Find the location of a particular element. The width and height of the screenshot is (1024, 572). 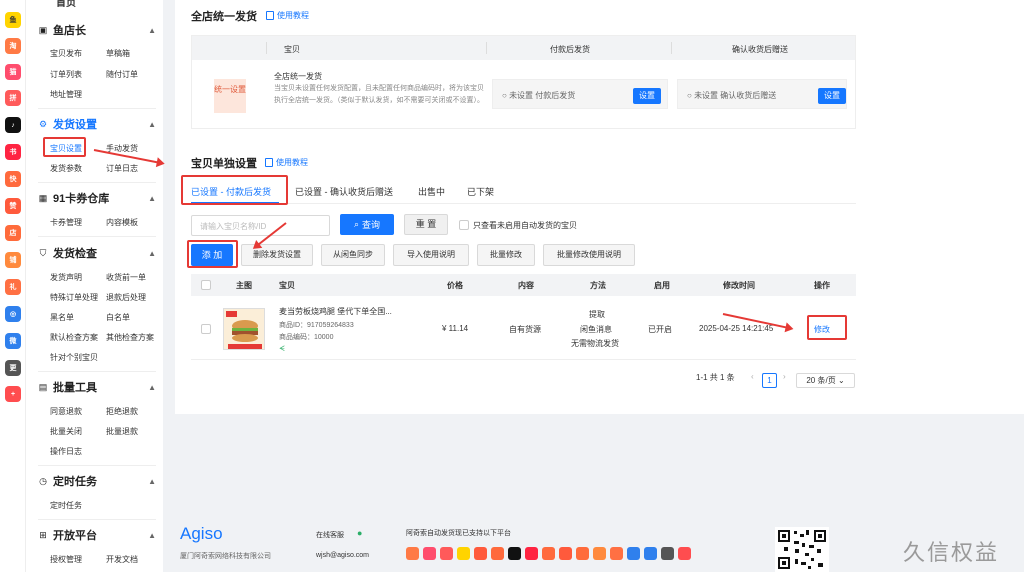

radio-status: ○ 未设置 确认收货后赠送 is located at coordinates (732, 95).